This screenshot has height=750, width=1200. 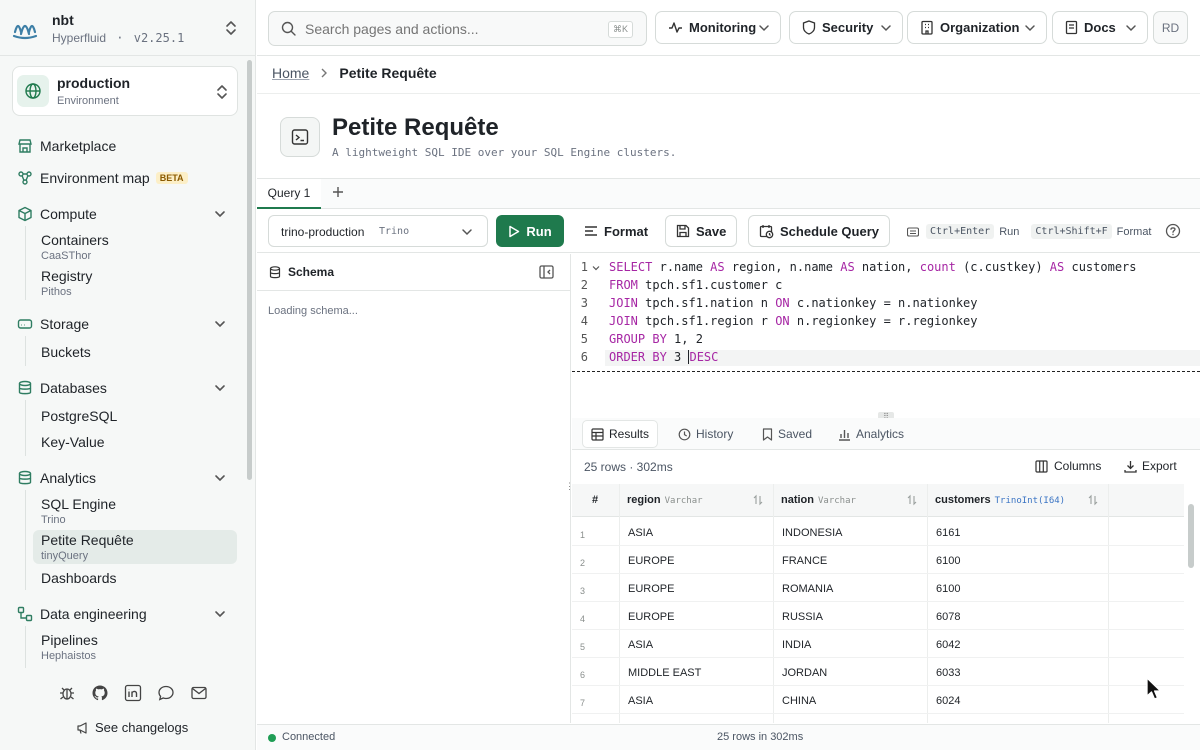 What do you see at coordinates (665, 673) in the screenshot?
I see `cell-region: MIDDLE EAST` at bounding box center [665, 673].